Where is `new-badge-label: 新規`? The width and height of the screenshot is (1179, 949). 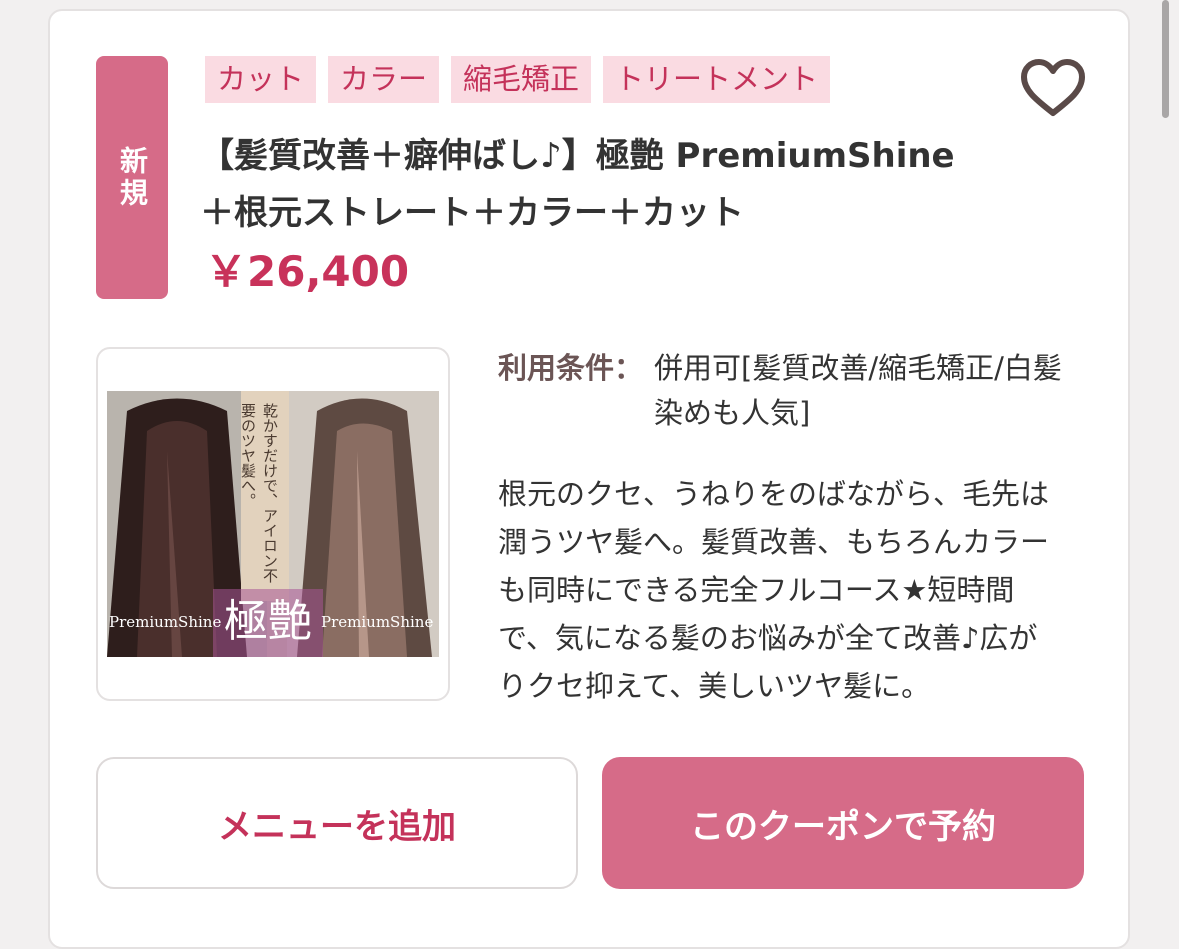
new-badge-label: 新規 is located at coordinates (132, 177).